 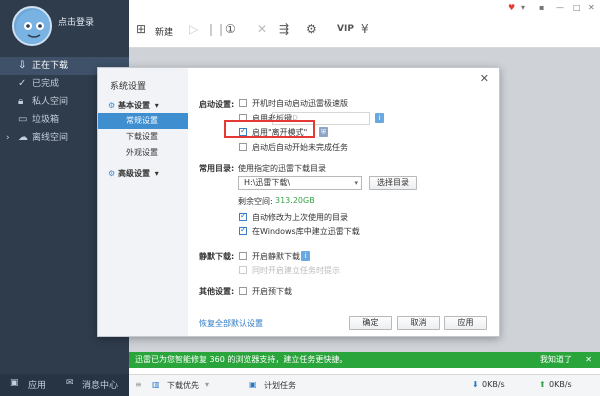 I want to click on title-bar: ♥ ▾ ▪ — □ ✕, so click(x=364, y=6).